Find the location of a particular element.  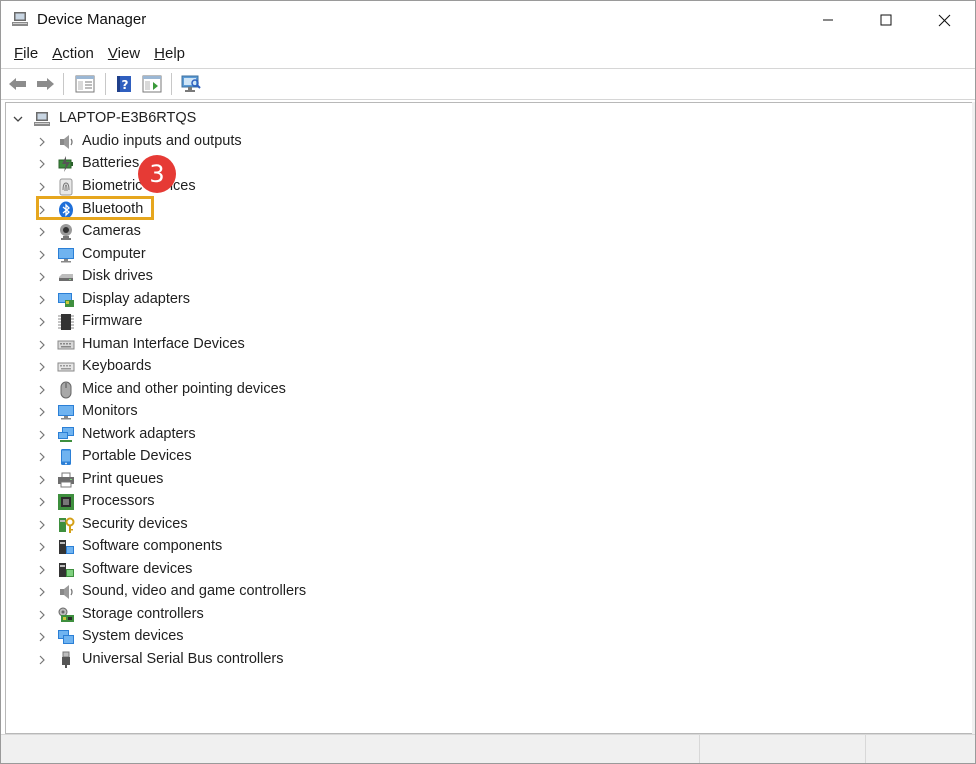

sound-controller-icon is located at coordinates (66, 592).